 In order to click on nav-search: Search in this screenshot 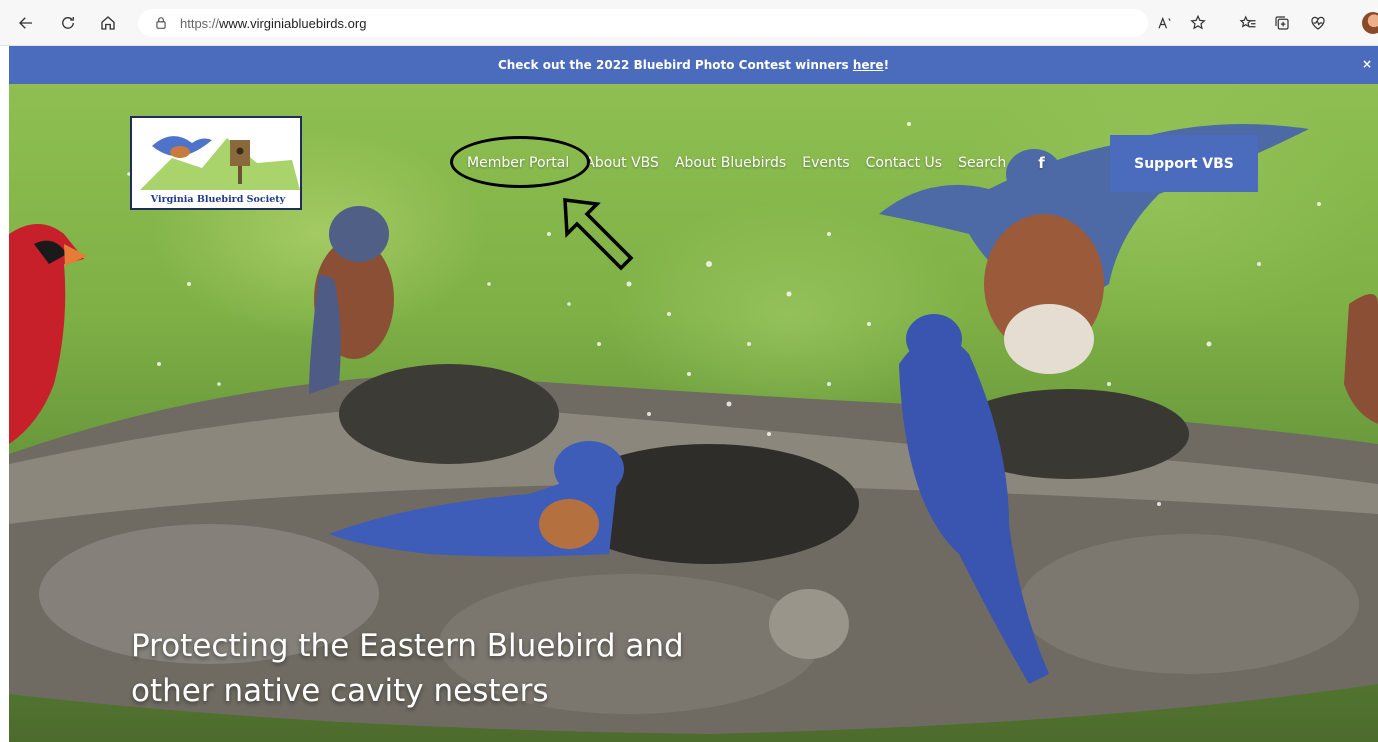, I will do `click(982, 163)`.